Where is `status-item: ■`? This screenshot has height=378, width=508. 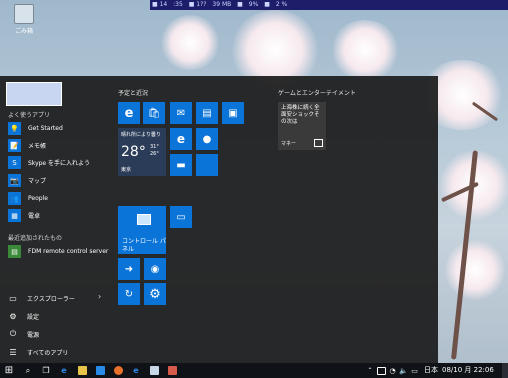 status-item: ■ is located at coordinates (240, 4).